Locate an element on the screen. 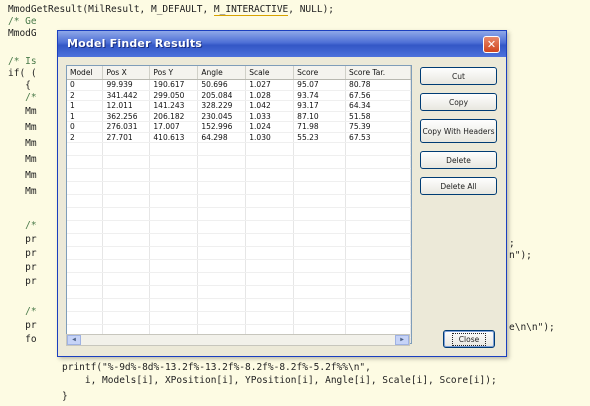 The image size is (590, 406). close-button: Close is located at coordinates (469, 339).